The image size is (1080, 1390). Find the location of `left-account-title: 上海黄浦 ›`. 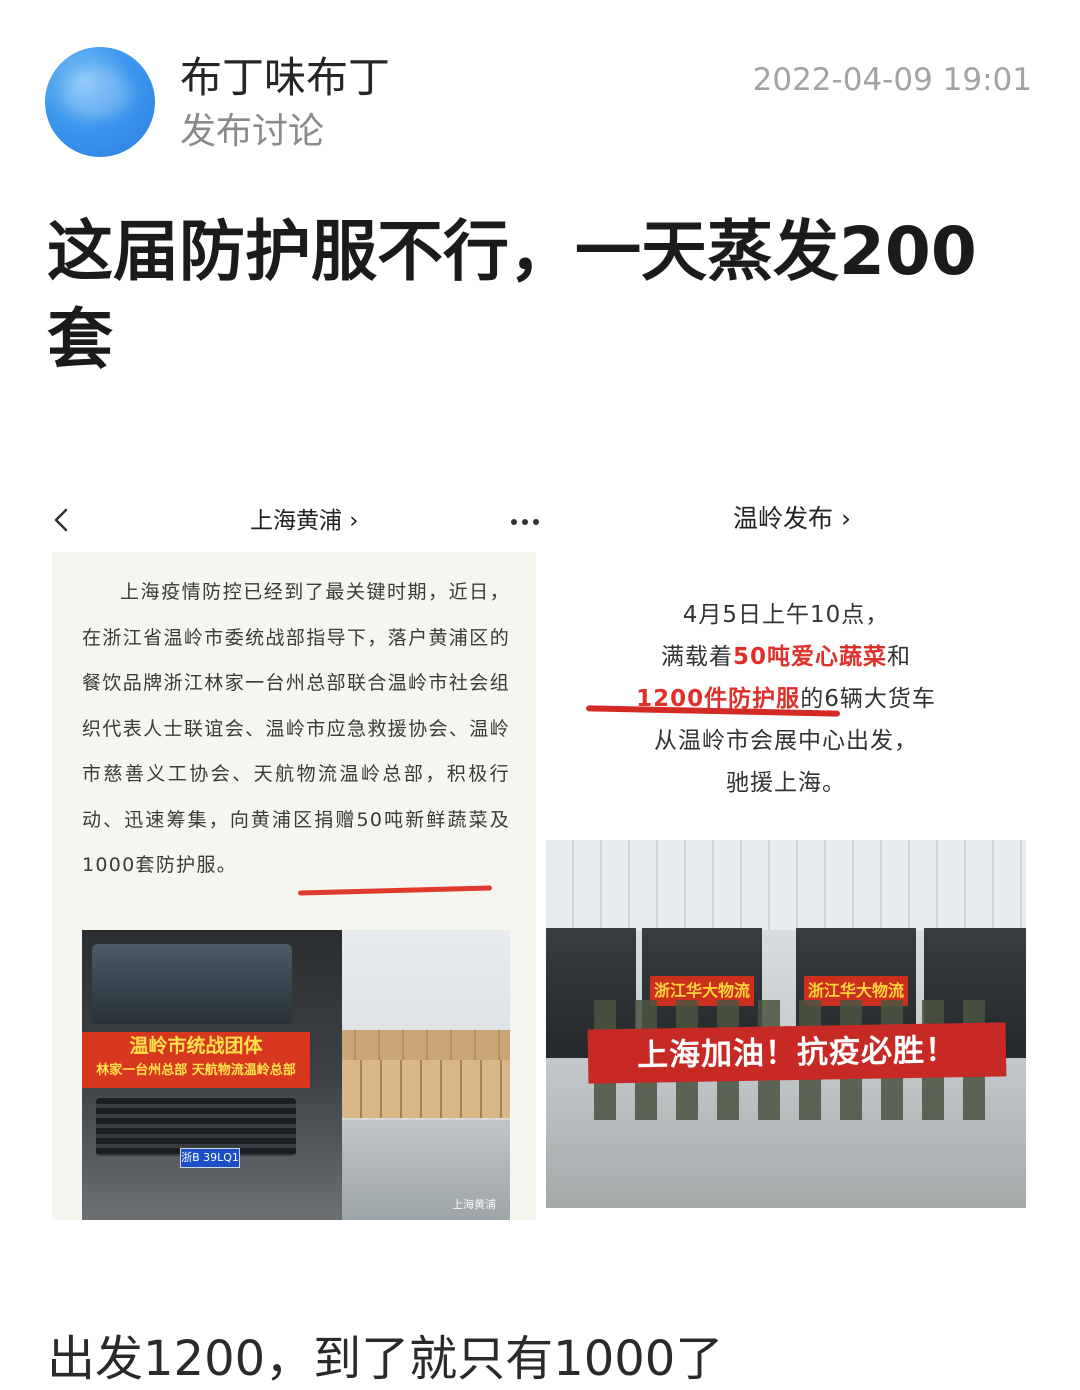

left-account-title: 上海黄浦 › is located at coordinates (304, 521).